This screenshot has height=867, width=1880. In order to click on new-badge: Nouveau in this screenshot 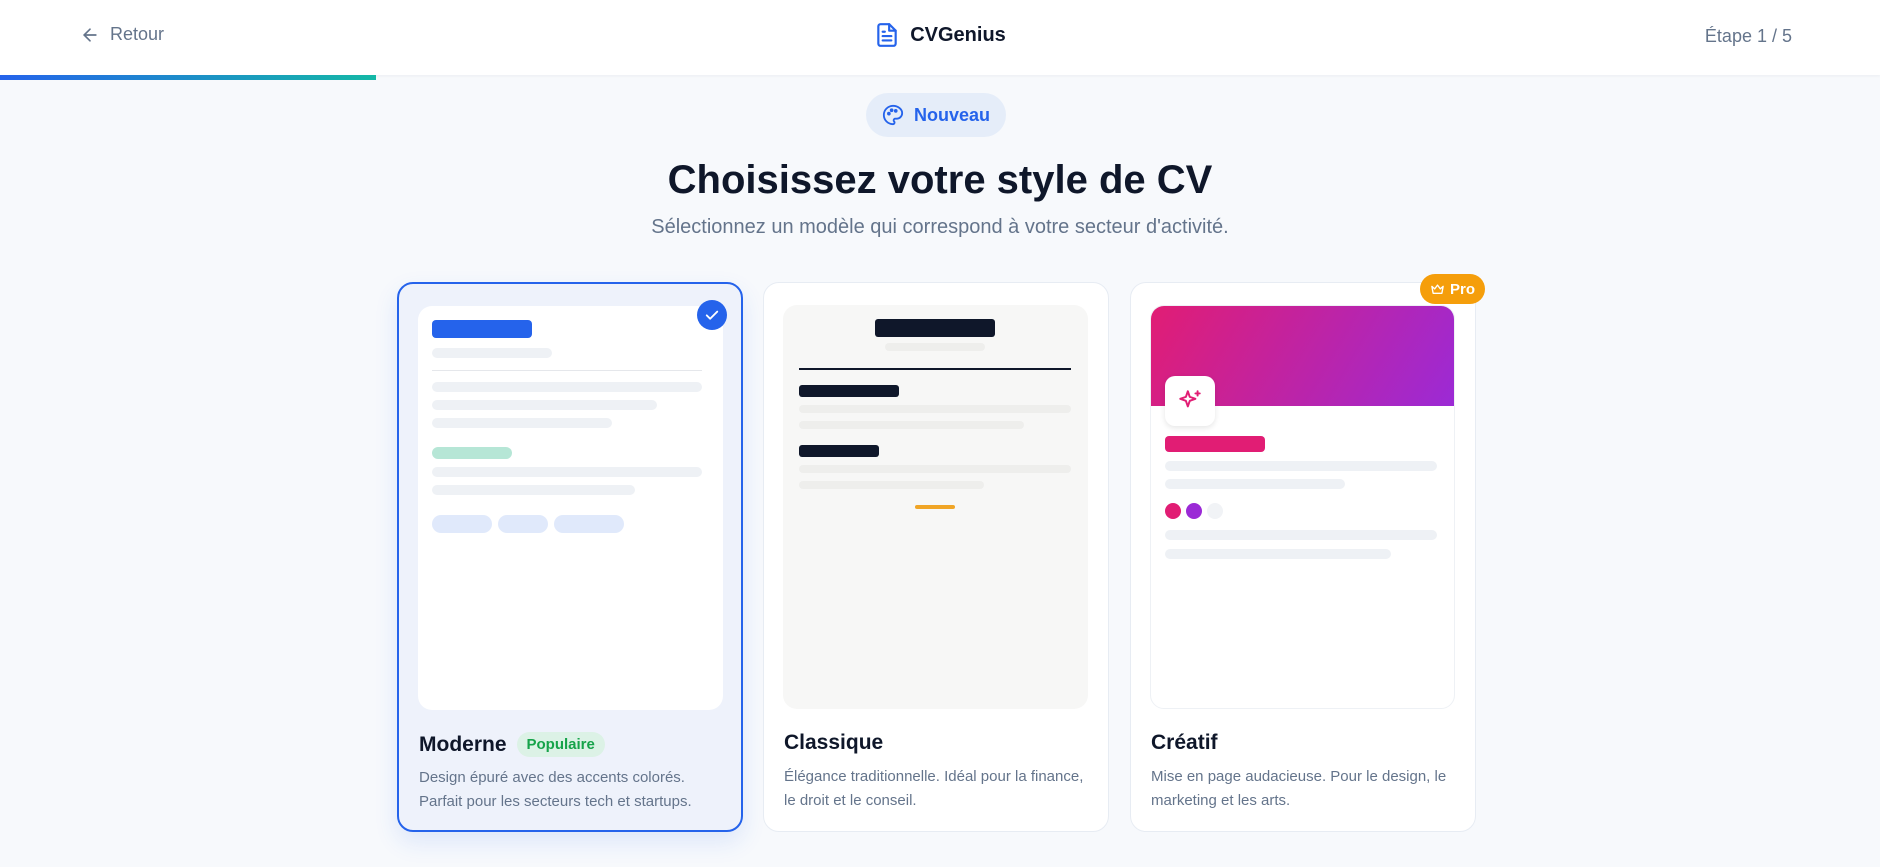, I will do `click(936, 115)`.